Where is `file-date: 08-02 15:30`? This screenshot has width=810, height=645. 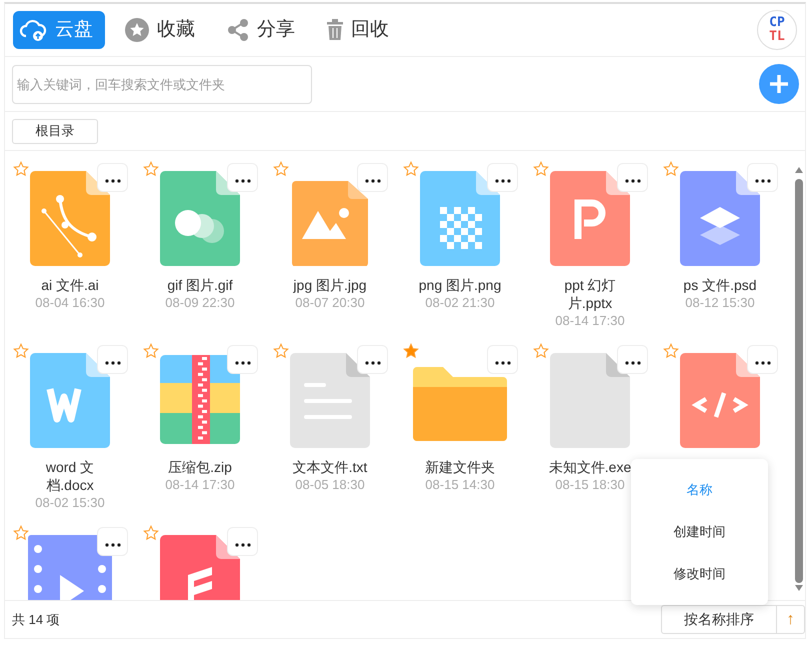
file-date: 08-02 15:30 is located at coordinates (70, 503).